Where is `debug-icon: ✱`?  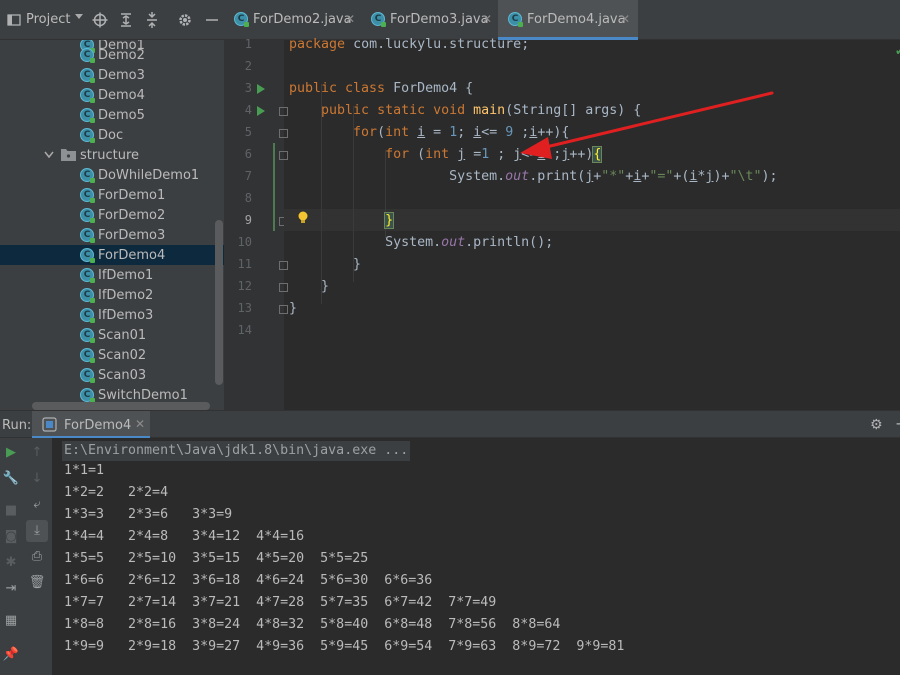
debug-icon: ✱ is located at coordinates (11, 563).